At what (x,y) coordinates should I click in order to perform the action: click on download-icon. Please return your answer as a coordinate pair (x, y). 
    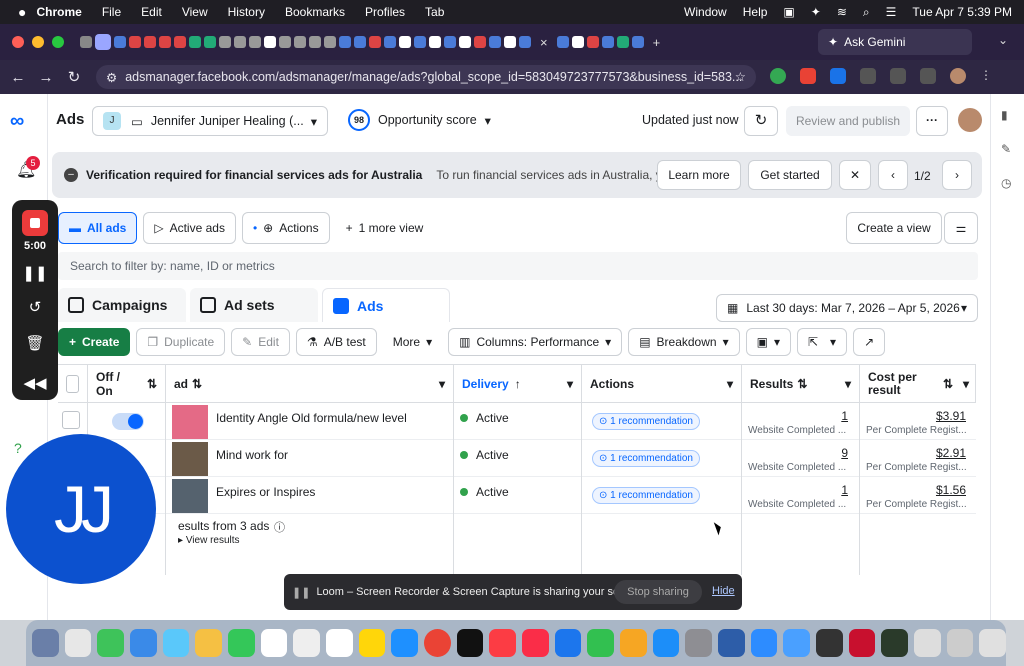
    Looking at the image, I should click on (928, 76).